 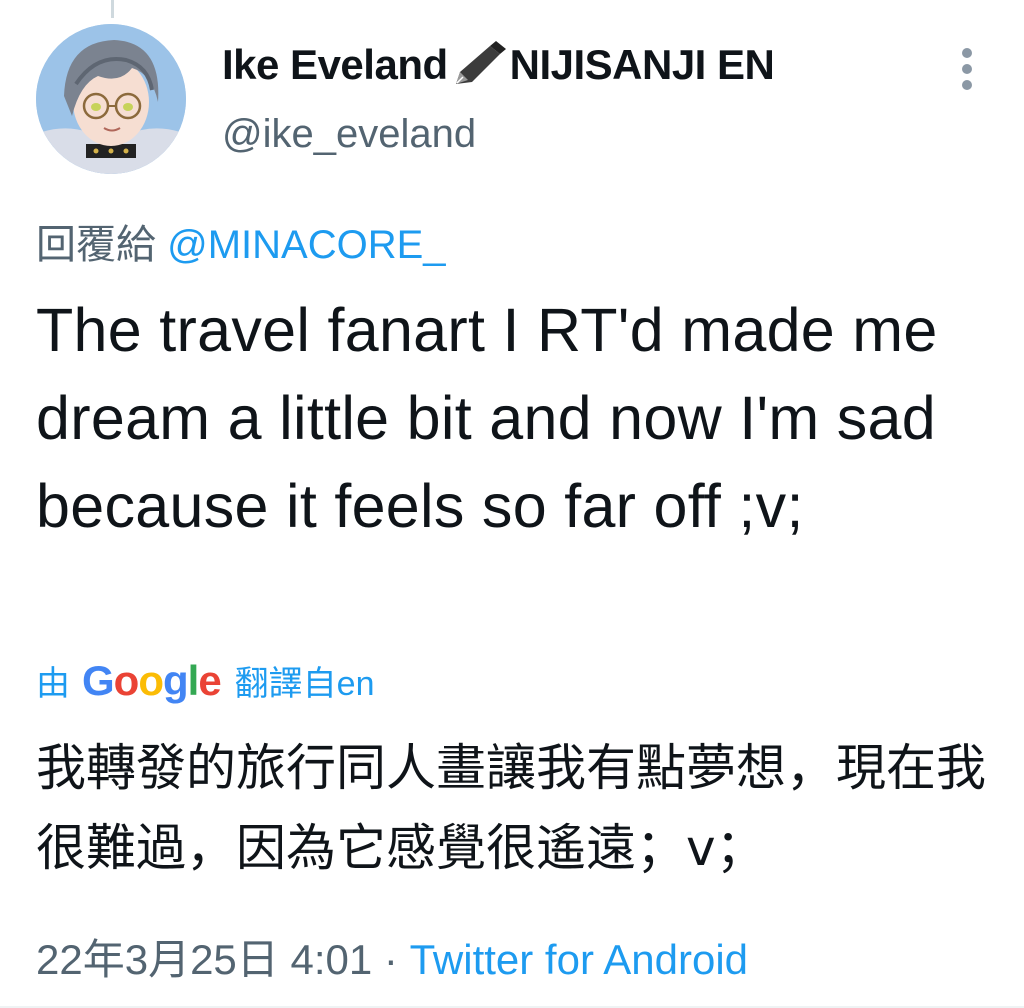 What do you see at coordinates (511, 808) in the screenshot?
I see `translated-text: 我轉發的旅行同人畫讓我有點夢想，現在我很難過，因為它感覺很遙遠；v；` at bounding box center [511, 808].